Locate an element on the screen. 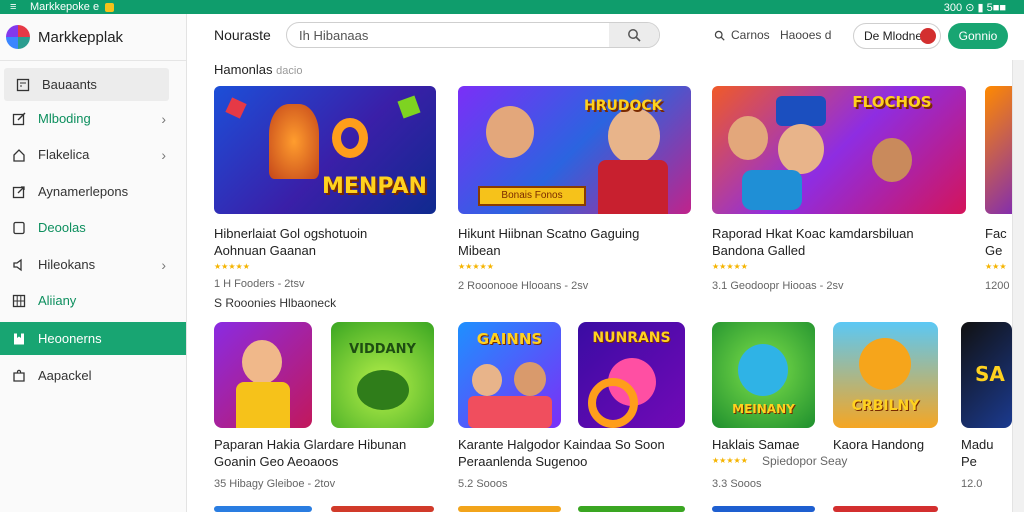 The image size is (1024, 512). search-button is located at coordinates (634, 35).